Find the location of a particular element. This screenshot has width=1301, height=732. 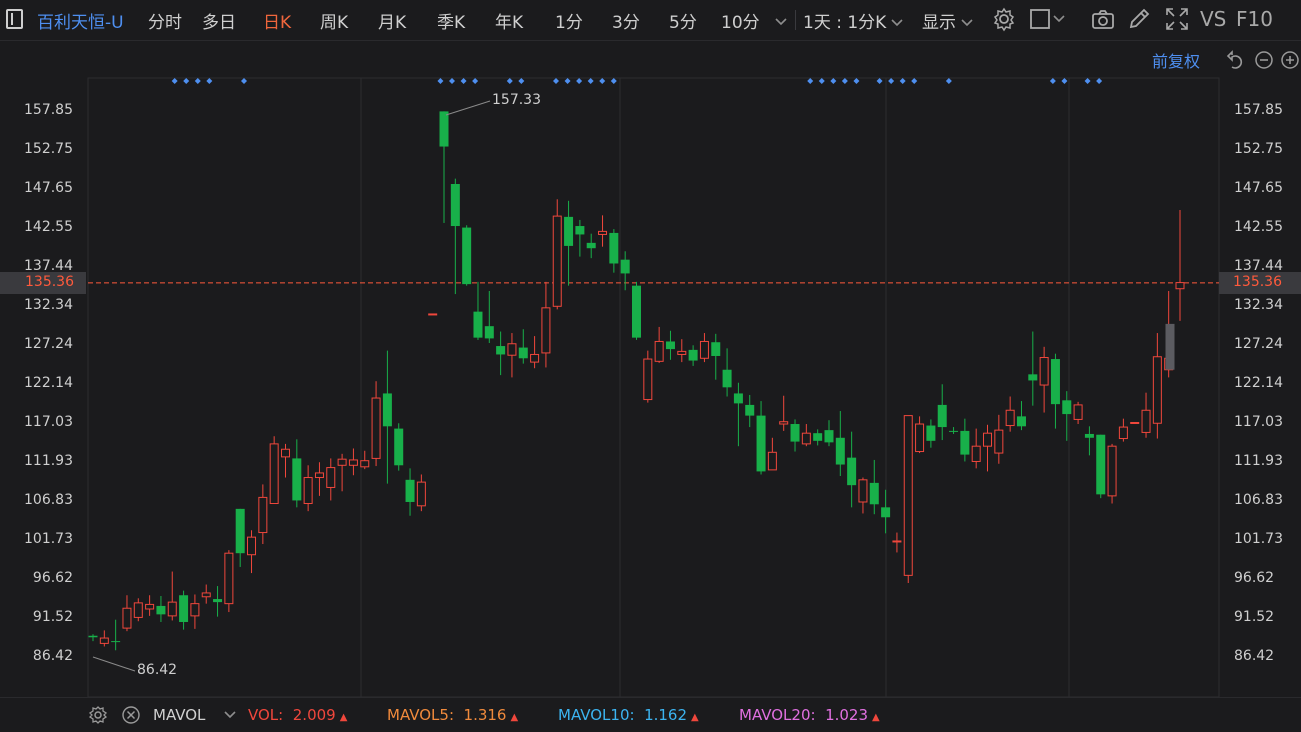

up-triangle-icon: ▲ is located at coordinates (695, 717).